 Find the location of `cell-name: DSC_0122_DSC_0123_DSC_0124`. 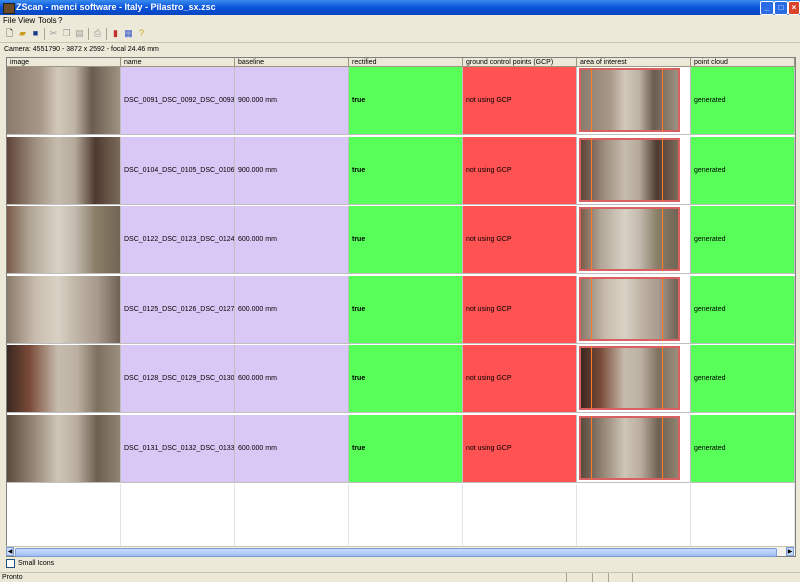

cell-name: DSC_0122_DSC_0123_DSC_0124 is located at coordinates (178, 240).